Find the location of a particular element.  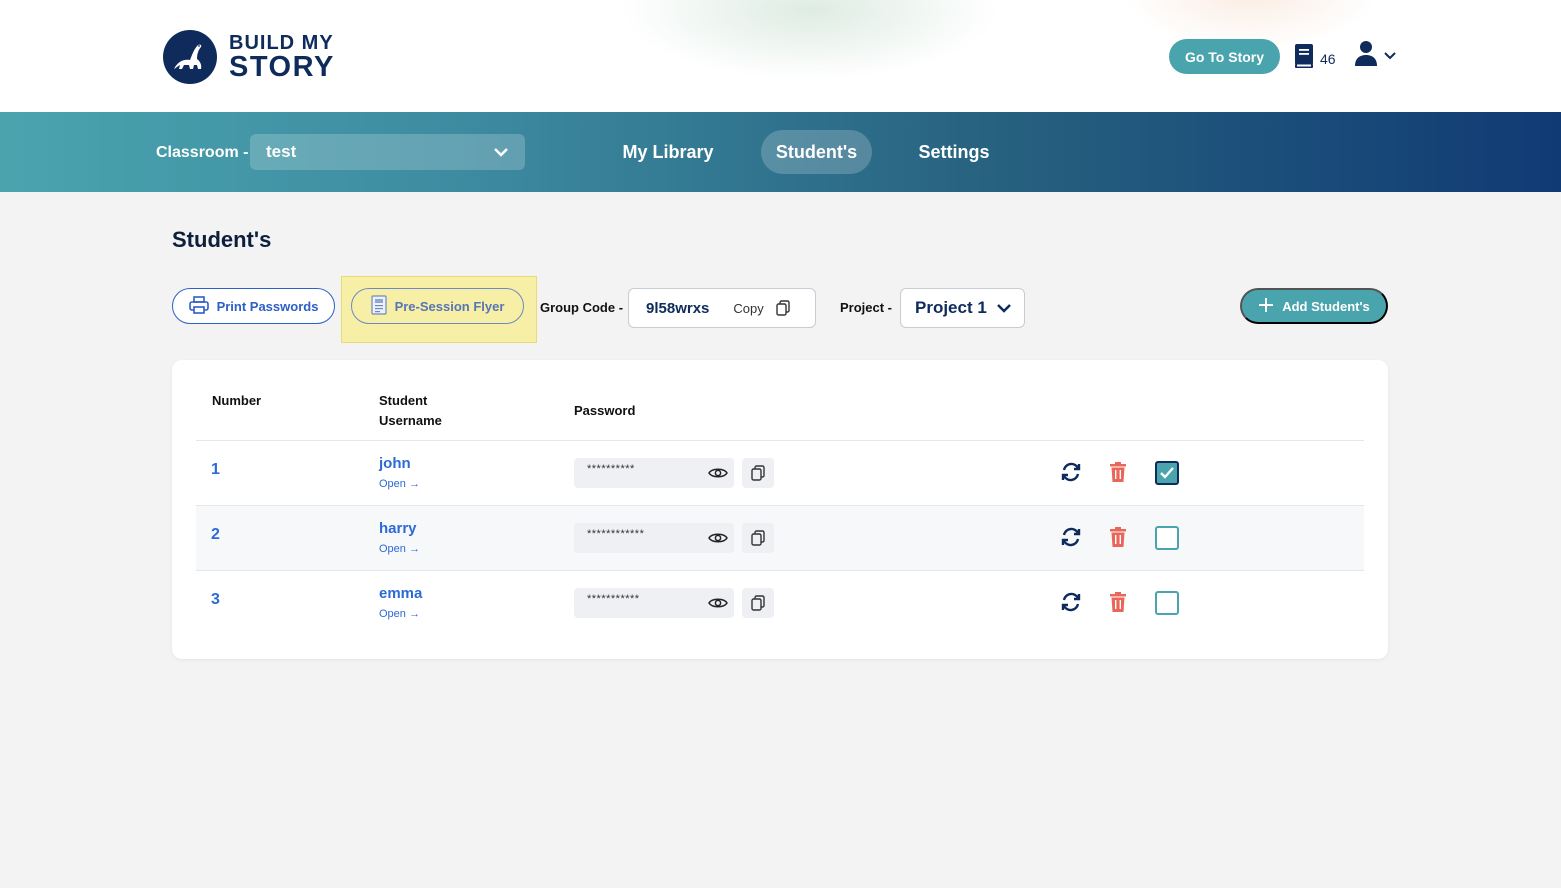

password-field: ************ is located at coordinates (654, 538).